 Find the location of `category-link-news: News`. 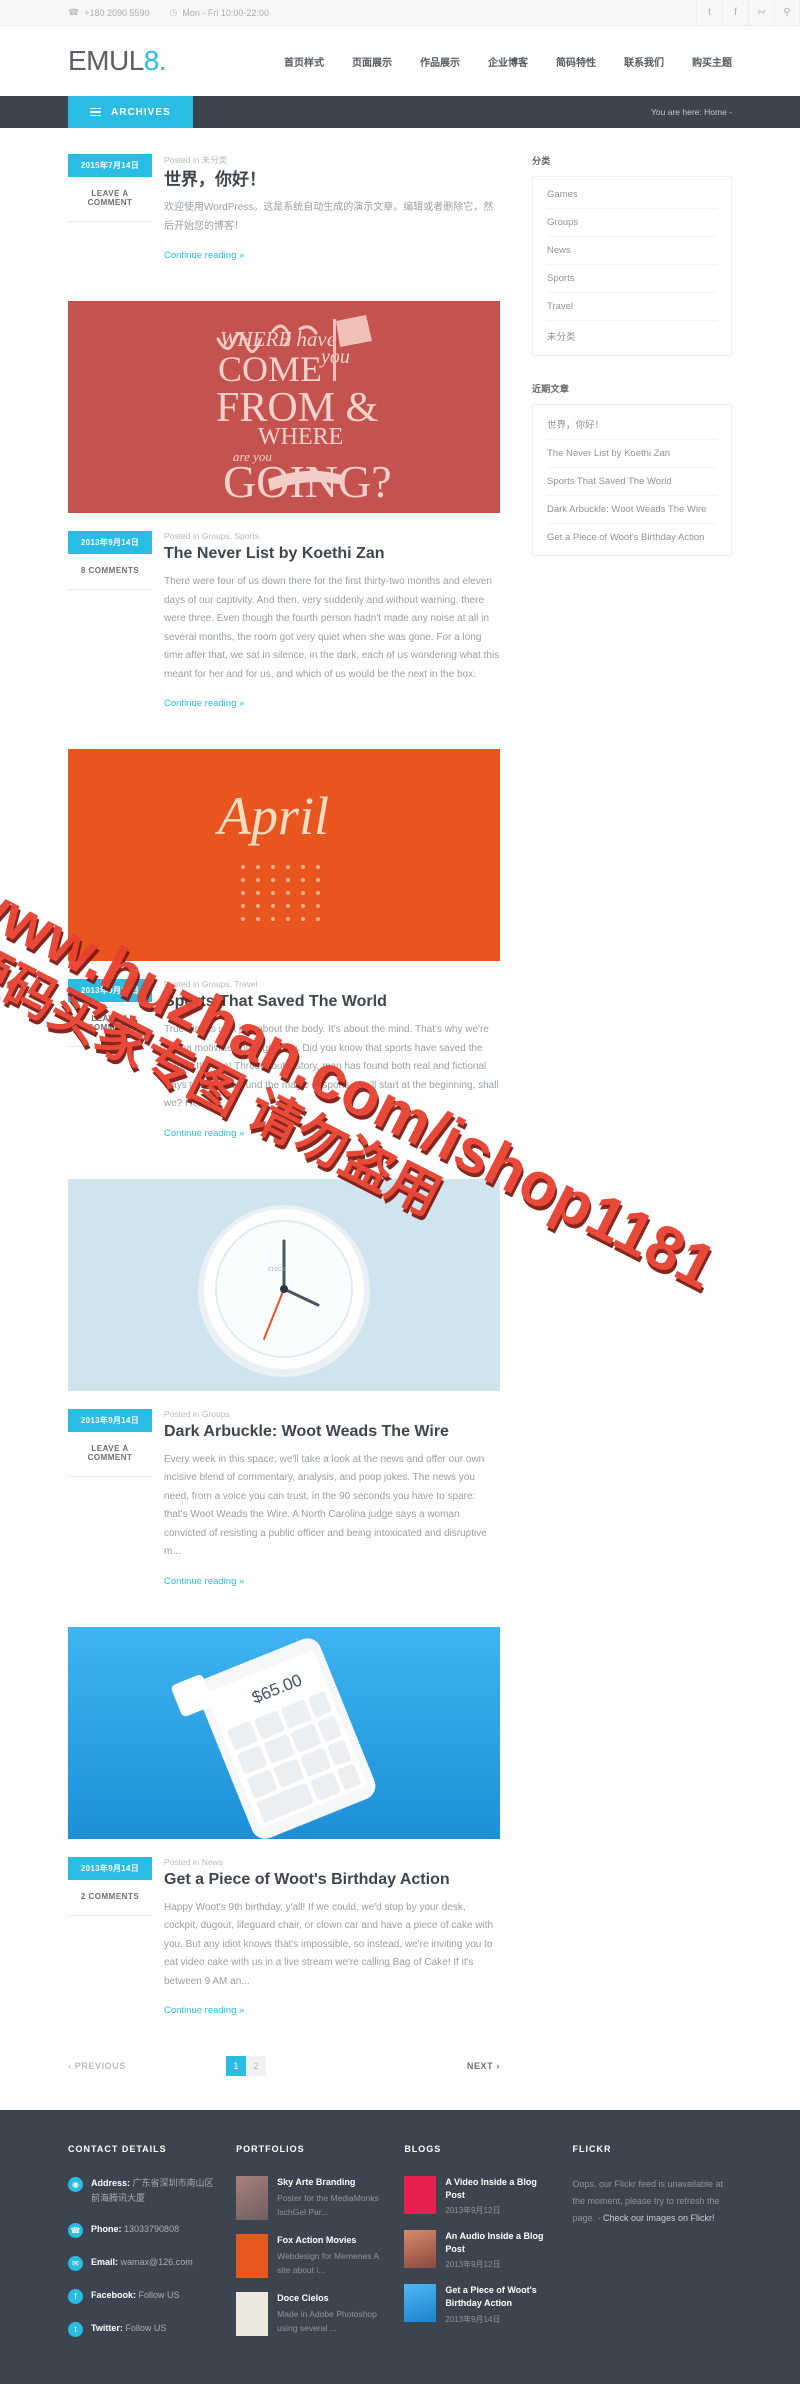

category-link-news: News is located at coordinates (632, 251).